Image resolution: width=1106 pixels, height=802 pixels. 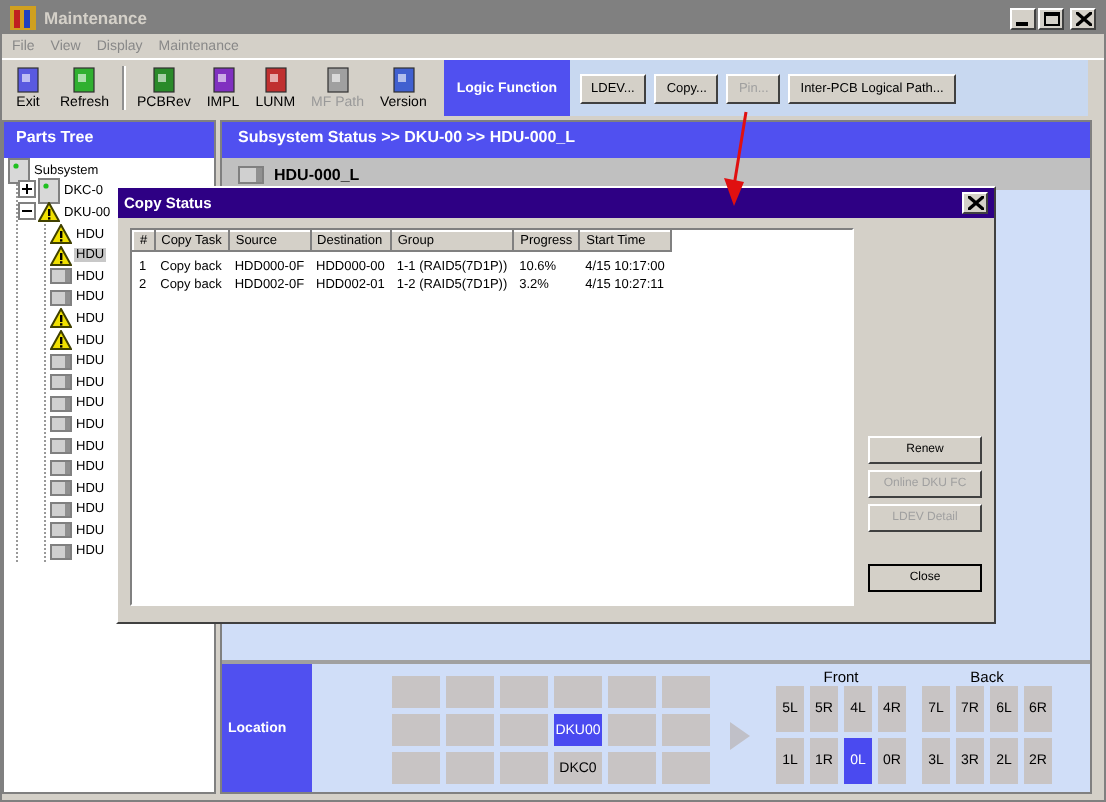 I want to click on panel-header: Subsystem Status >> DKU-00 >> HDU-000_L, so click(x=656, y=140).